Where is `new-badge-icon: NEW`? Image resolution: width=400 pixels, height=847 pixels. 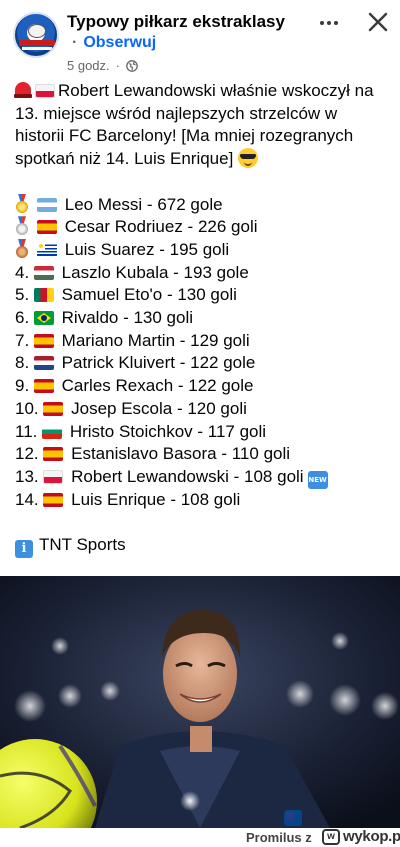 new-badge-icon: NEW is located at coordinates (317, 479).